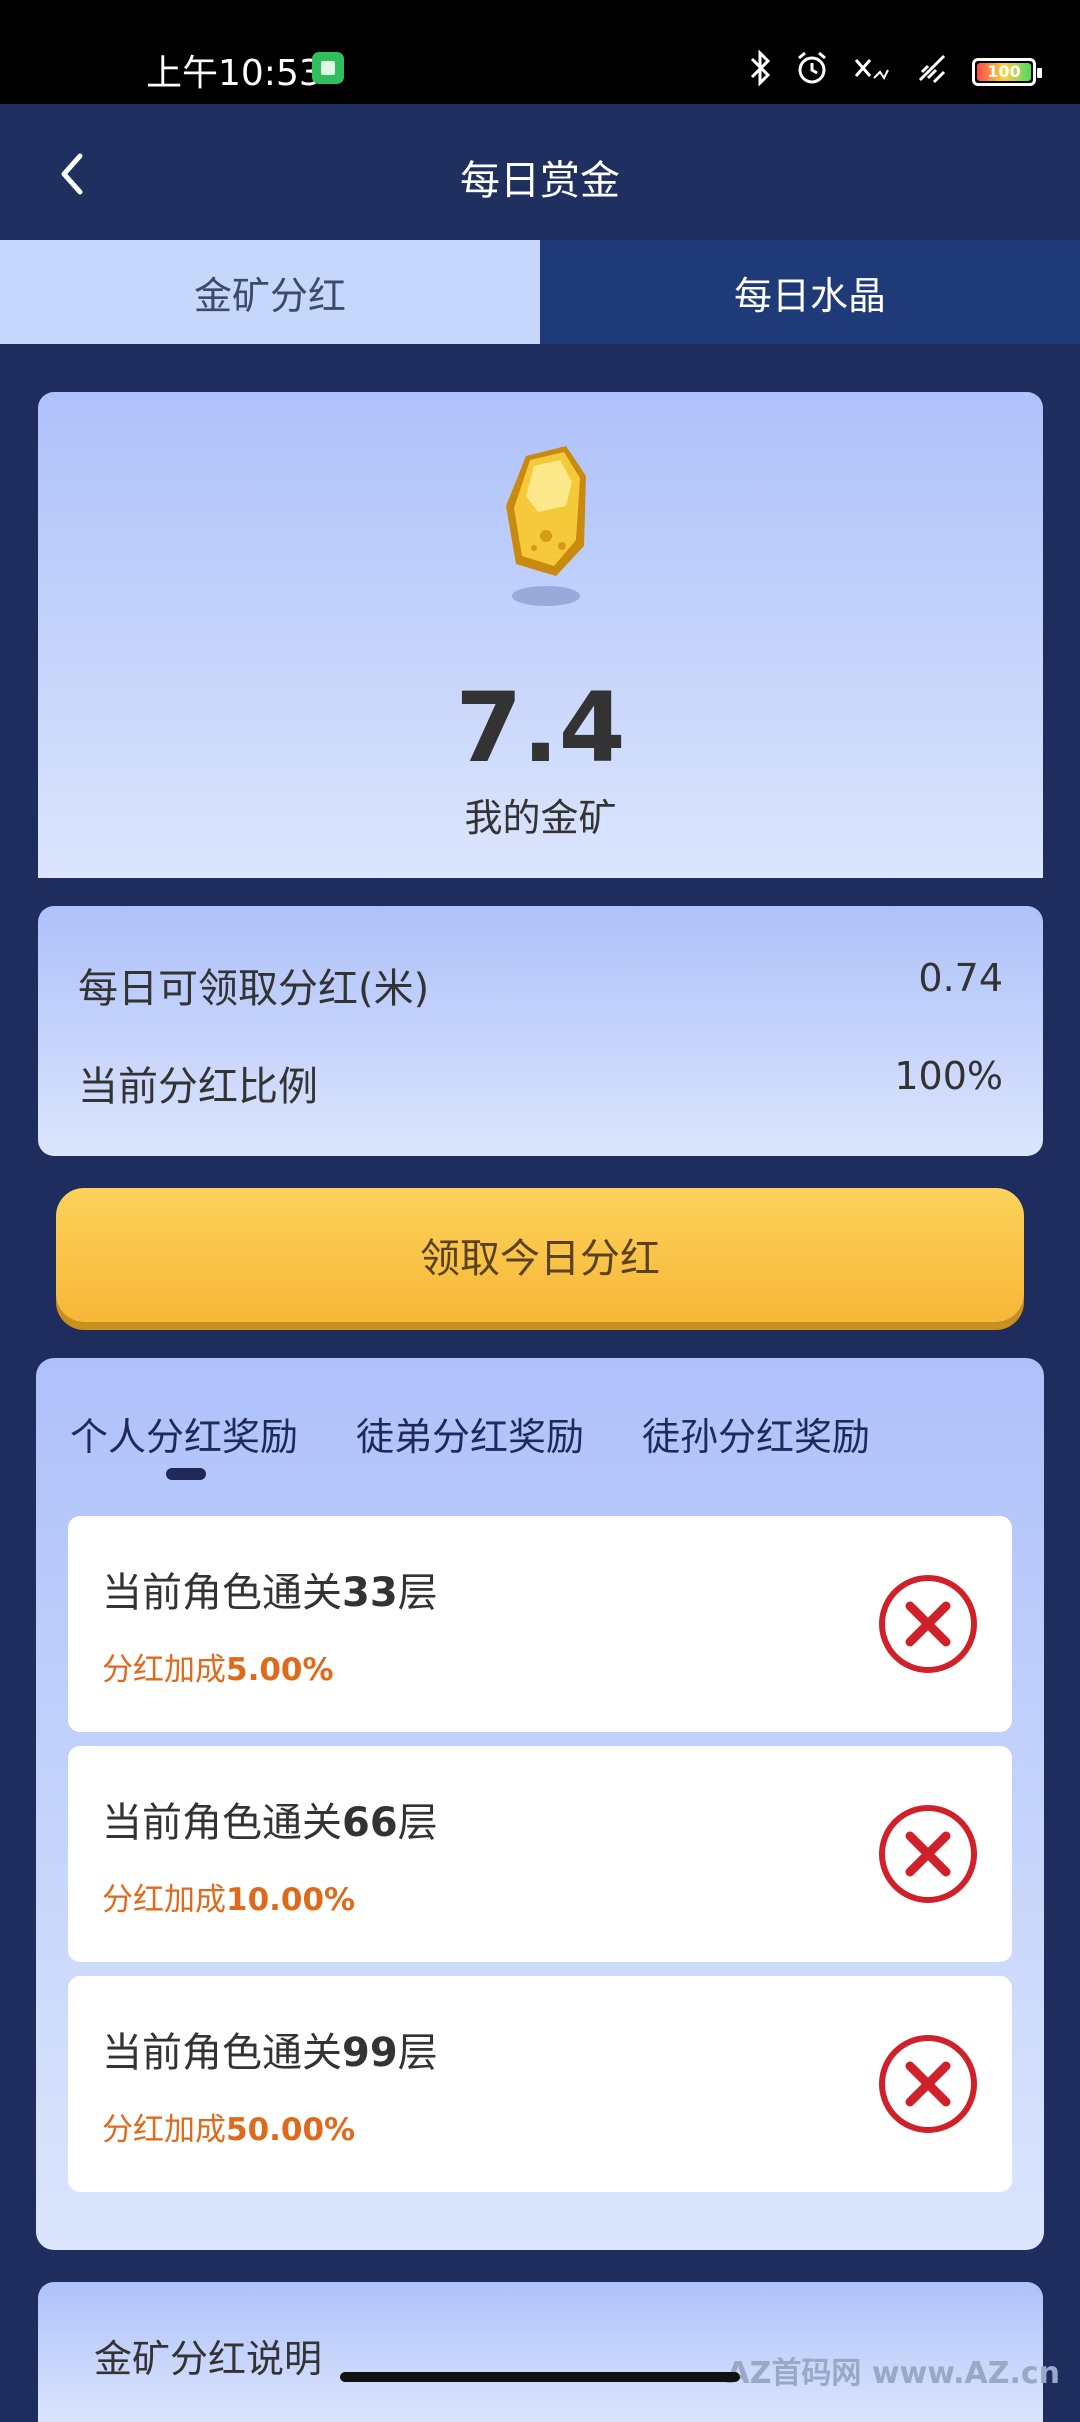 This screenshot has height=2422, width=1080. I want to click on reward-bonus: 分红加成5.00%, so click(218, 1670).